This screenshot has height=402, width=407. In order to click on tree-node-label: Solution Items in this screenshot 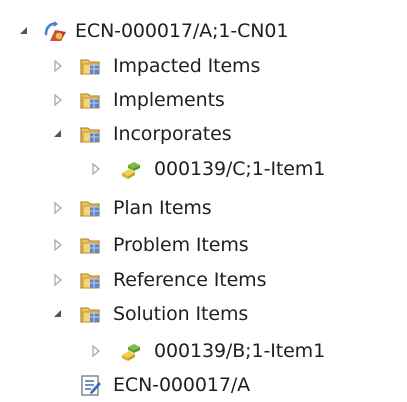, I will do `click(181, 314)`.